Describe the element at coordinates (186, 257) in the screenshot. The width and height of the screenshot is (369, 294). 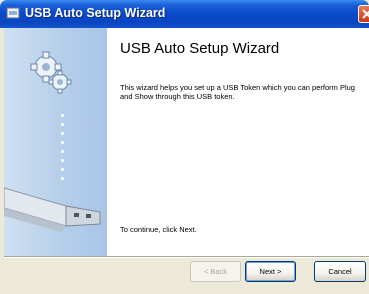
I see `footer-divider` at that location.